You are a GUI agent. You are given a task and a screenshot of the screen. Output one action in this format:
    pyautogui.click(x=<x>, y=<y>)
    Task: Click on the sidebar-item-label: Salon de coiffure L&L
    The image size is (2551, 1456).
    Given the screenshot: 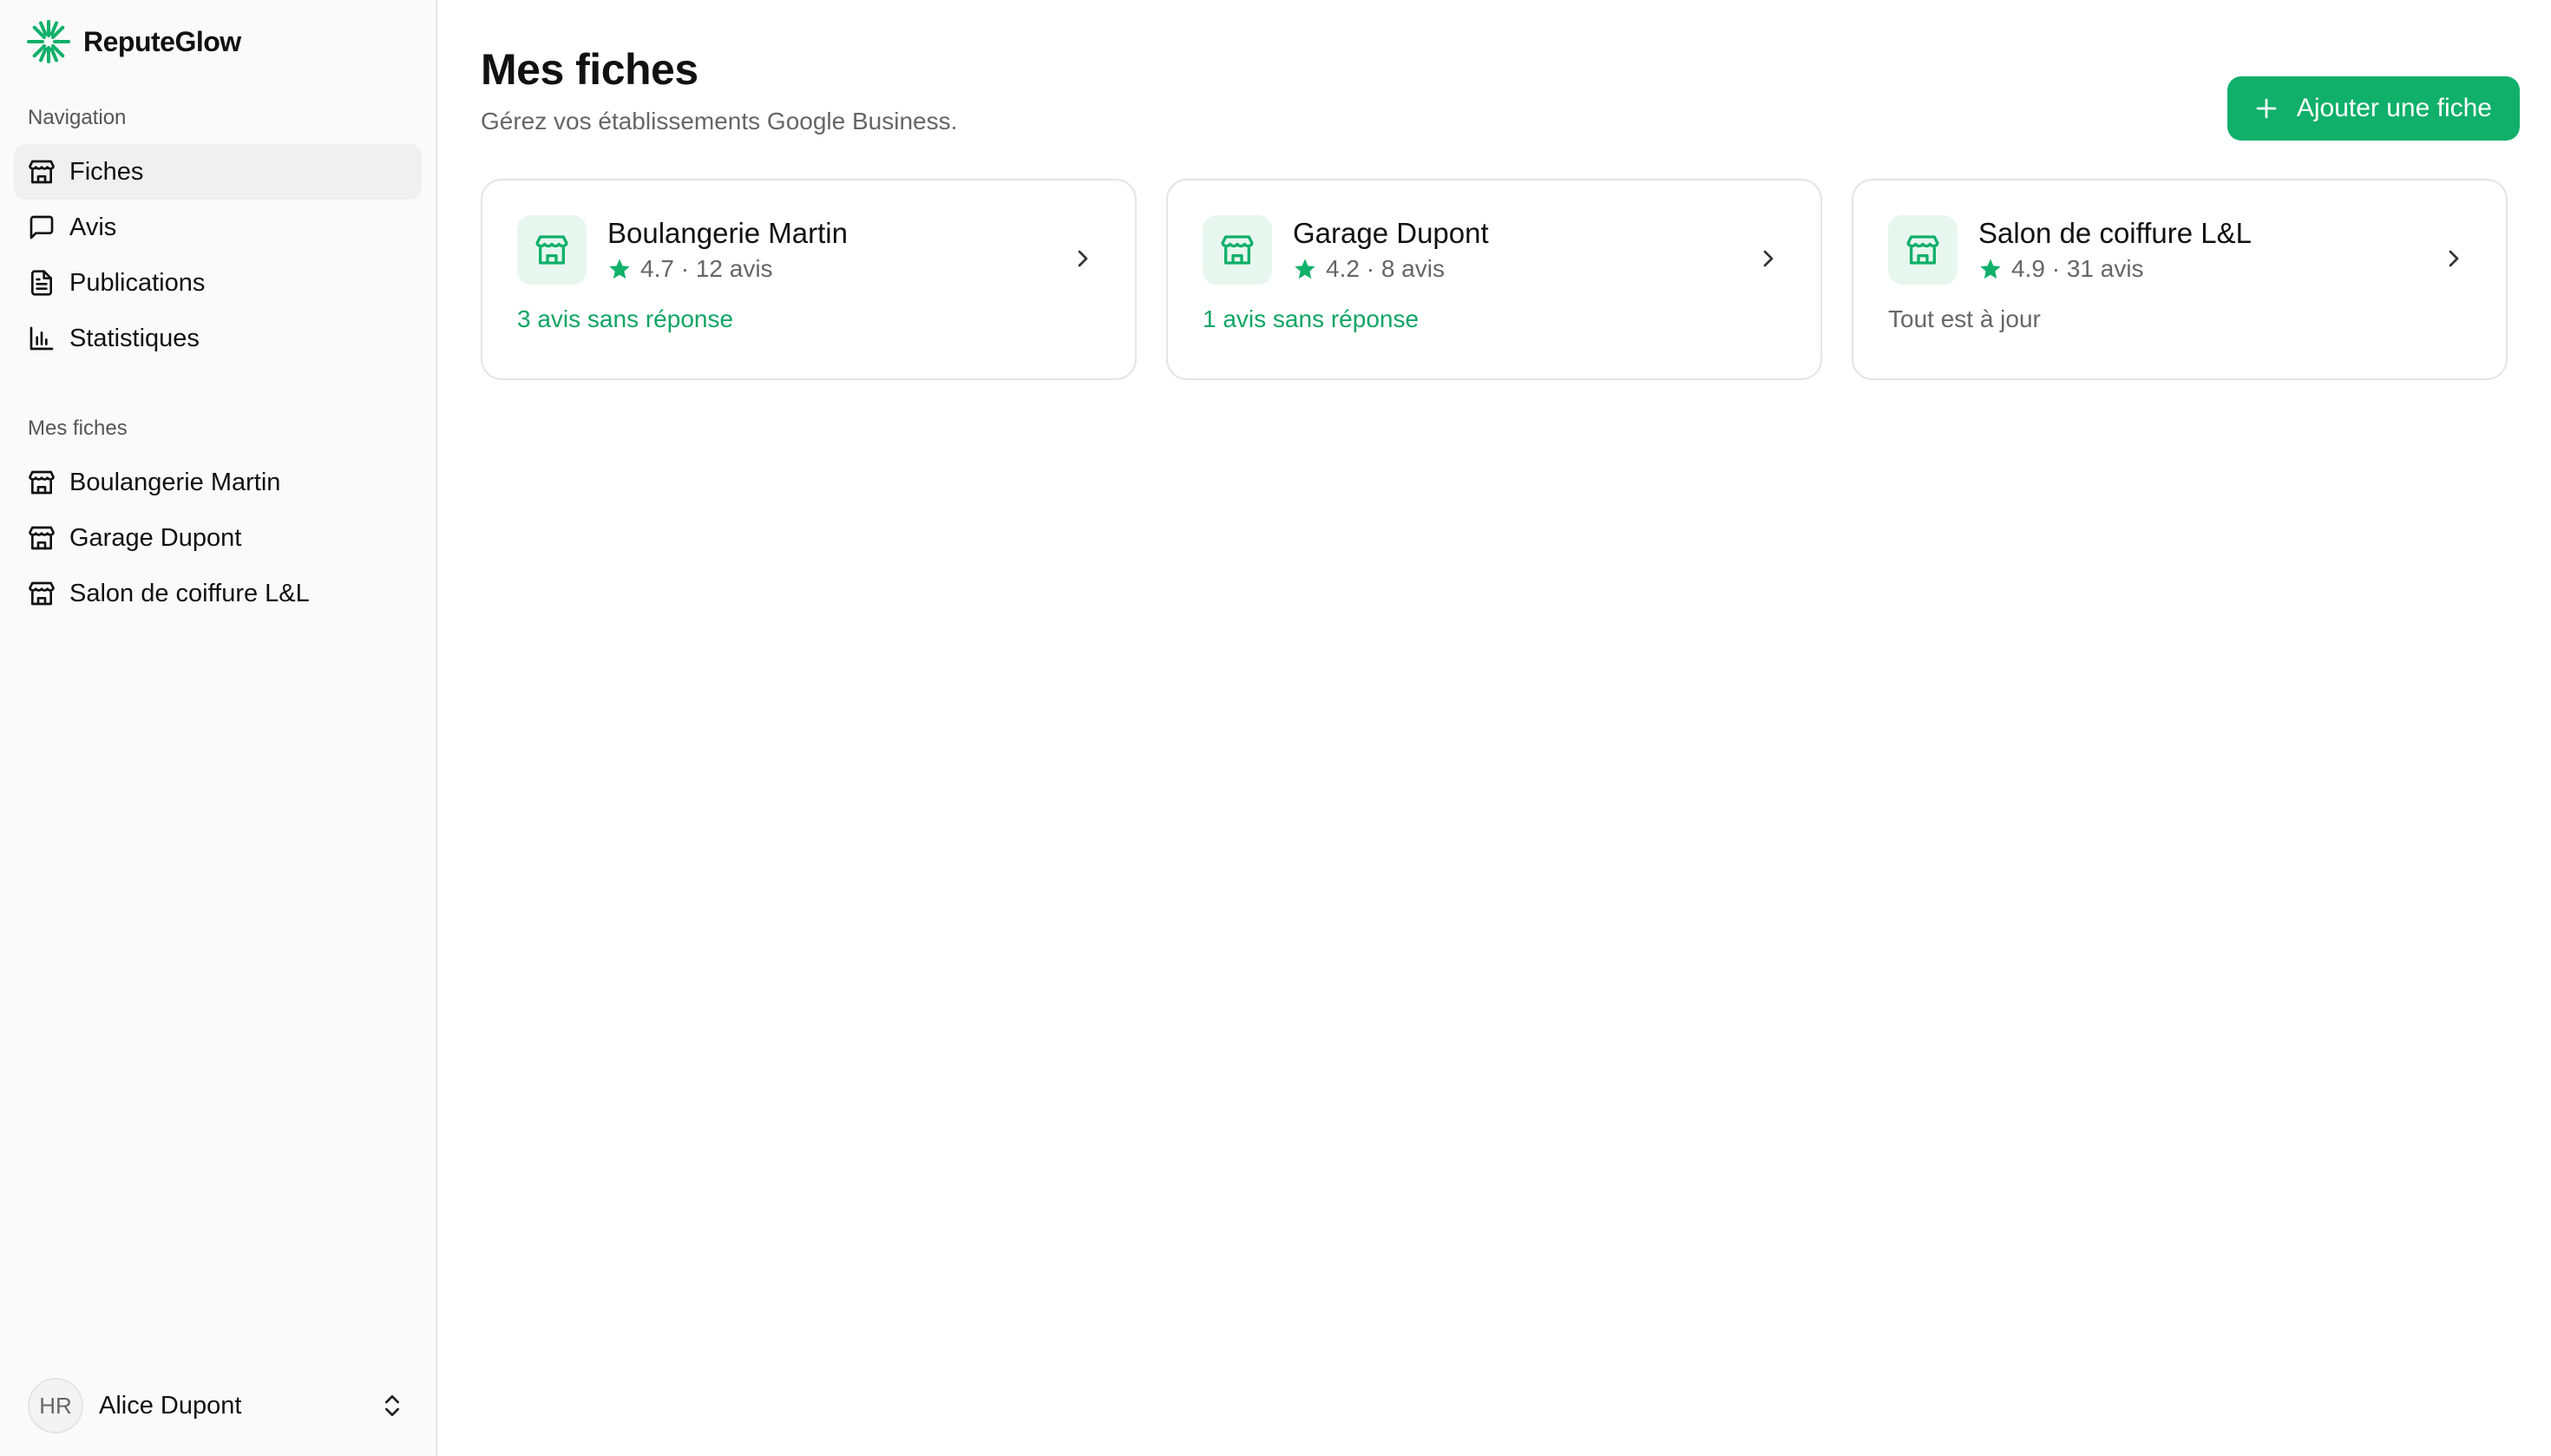 What is the action you would take?
    pyautogui.click(x=189, y=593)
    